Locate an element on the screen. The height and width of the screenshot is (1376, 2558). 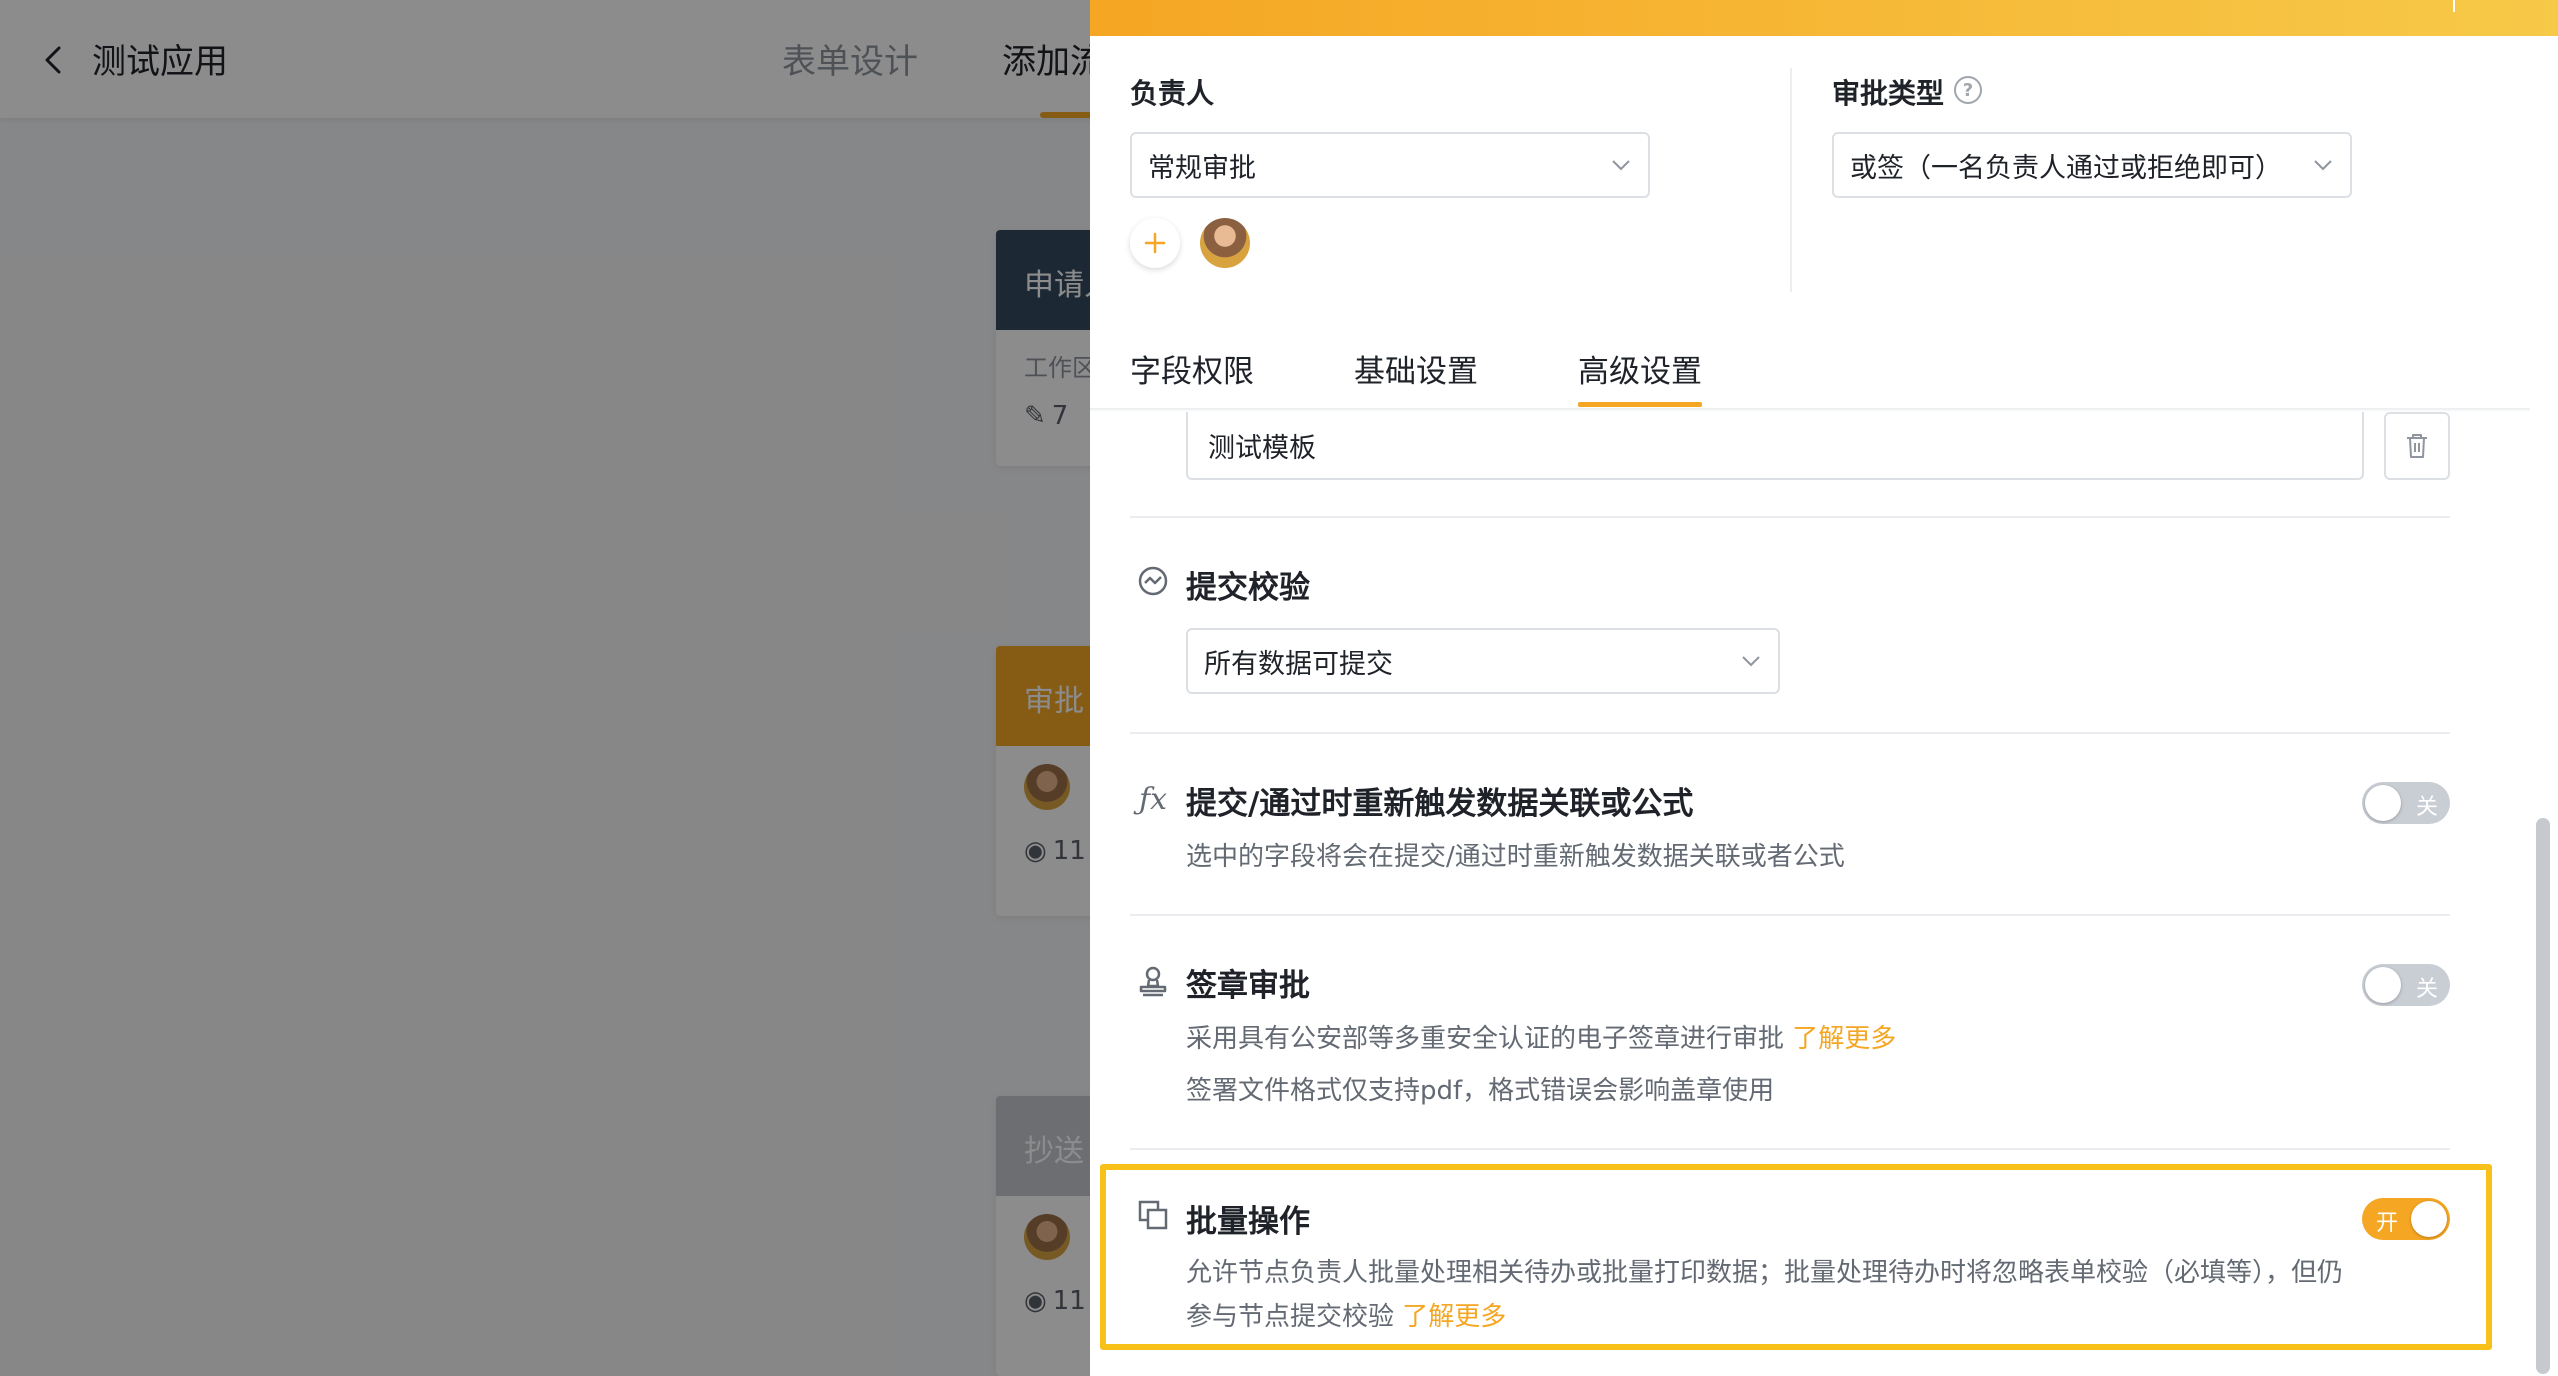
tab-field-permissions: 字段权限 is located at coordinates (1192, 368).